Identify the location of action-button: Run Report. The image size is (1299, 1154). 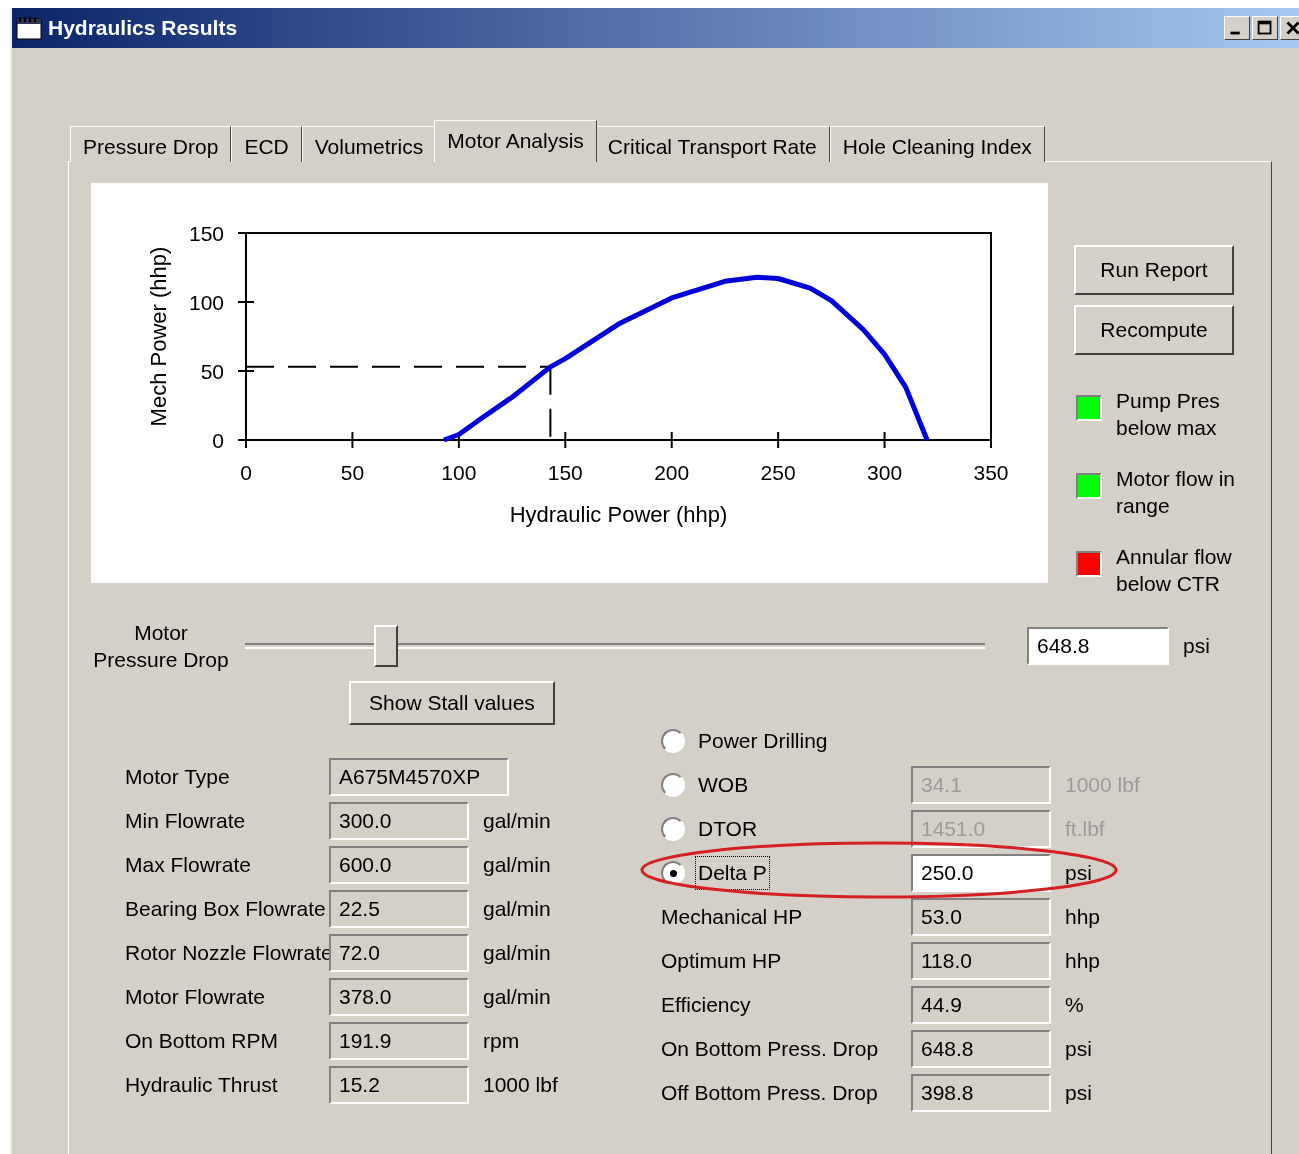
(1154, 270).